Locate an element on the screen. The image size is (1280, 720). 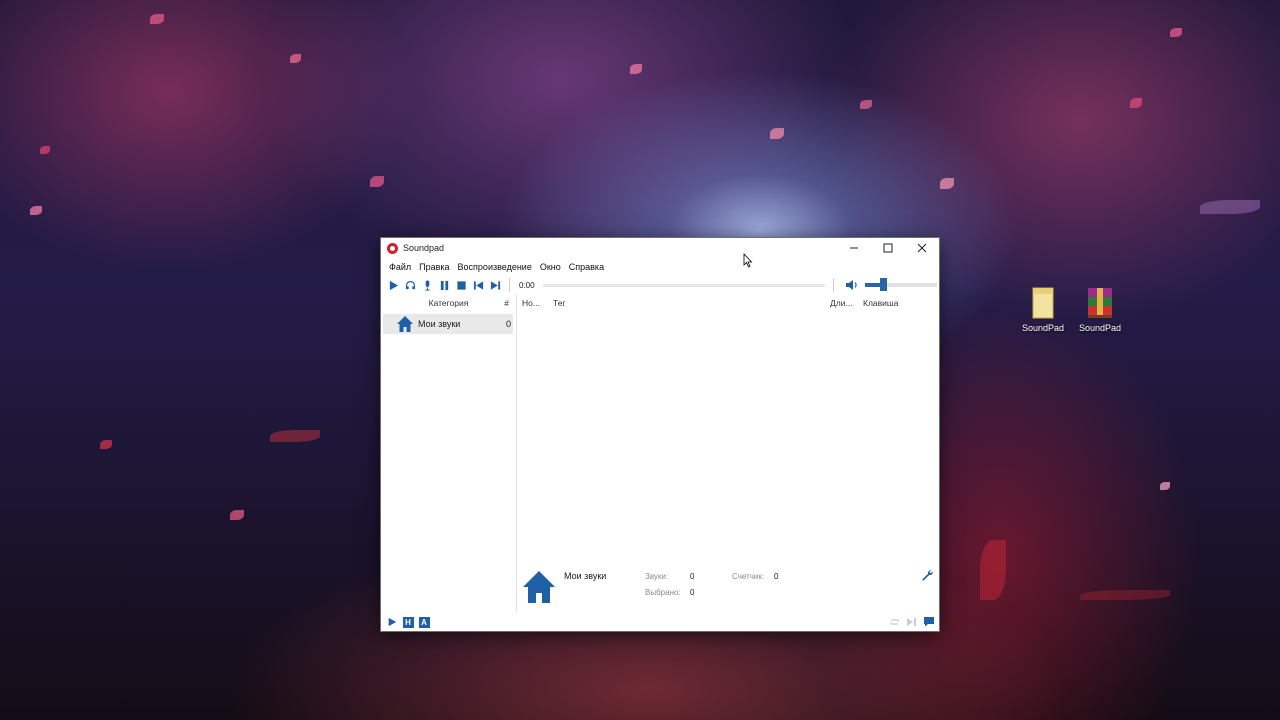
minimize-icon is located at coordinates (854, 248).